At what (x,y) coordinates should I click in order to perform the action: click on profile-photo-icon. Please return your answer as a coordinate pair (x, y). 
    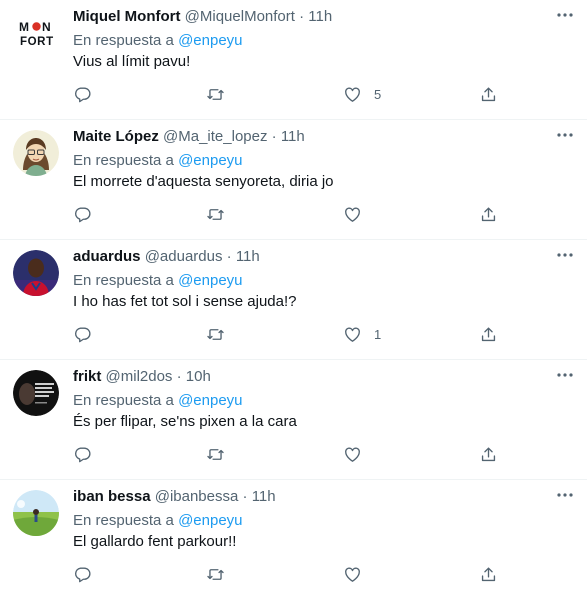
    Looking at the image, I should click on (36, 273).